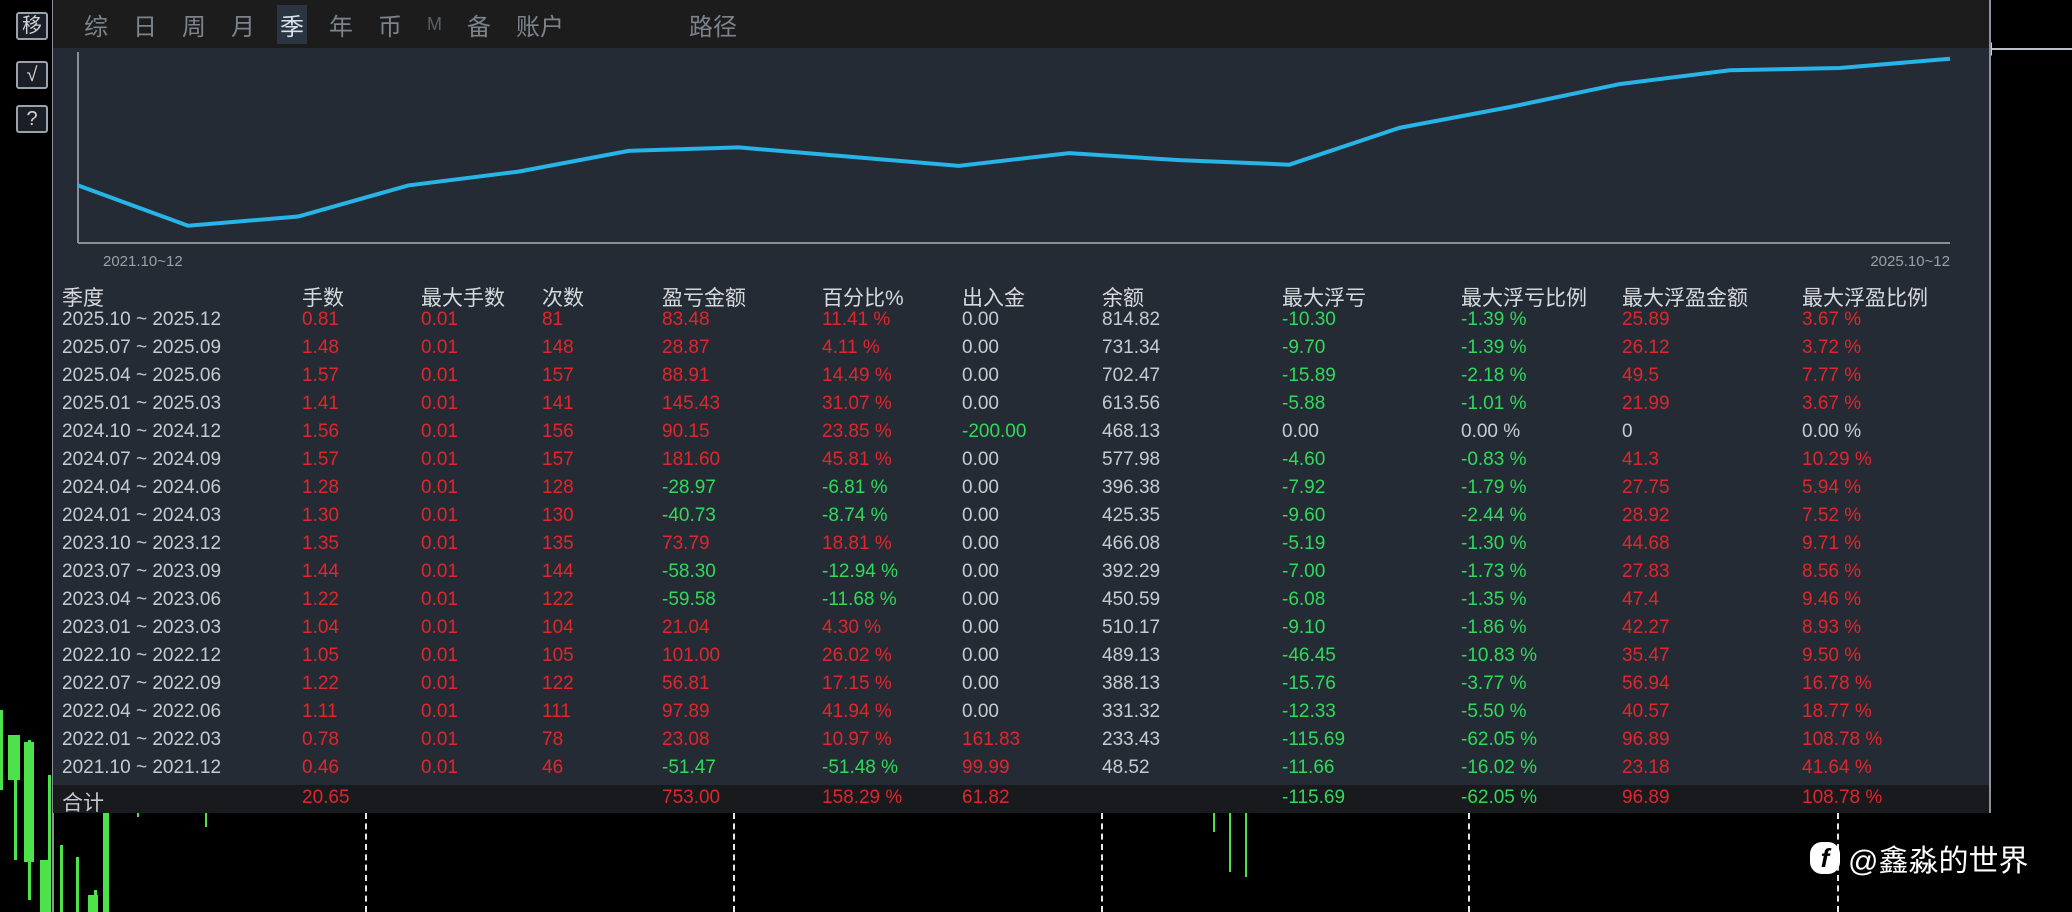  I want to click on header-balance: 余额, so click(1123, 297).